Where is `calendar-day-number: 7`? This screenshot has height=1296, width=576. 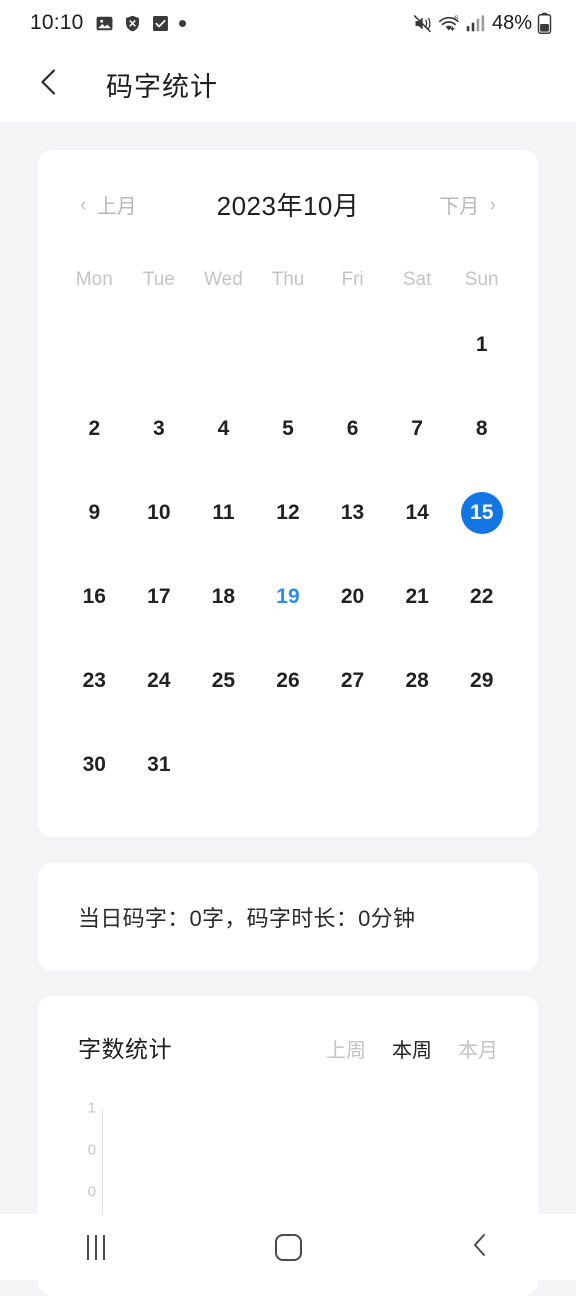 calendar-day-number: 7 is located at coordinates (417, 428).